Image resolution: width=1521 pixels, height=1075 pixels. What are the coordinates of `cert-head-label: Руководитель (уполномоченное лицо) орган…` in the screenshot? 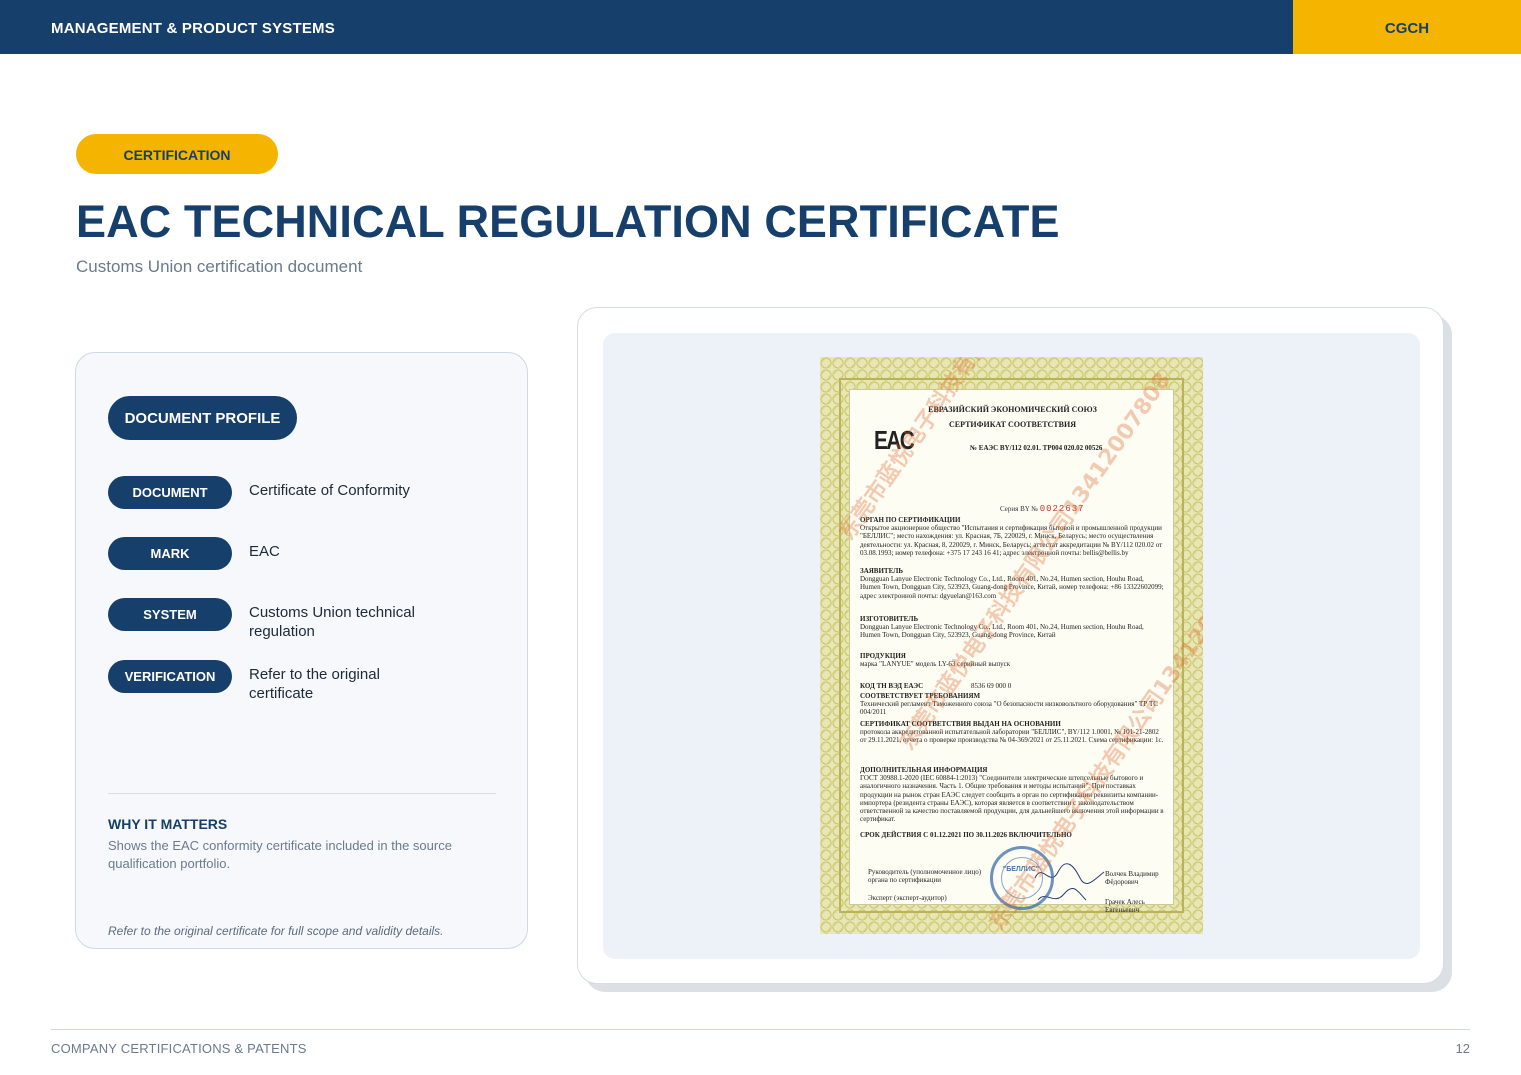 It's located at (925, 876).